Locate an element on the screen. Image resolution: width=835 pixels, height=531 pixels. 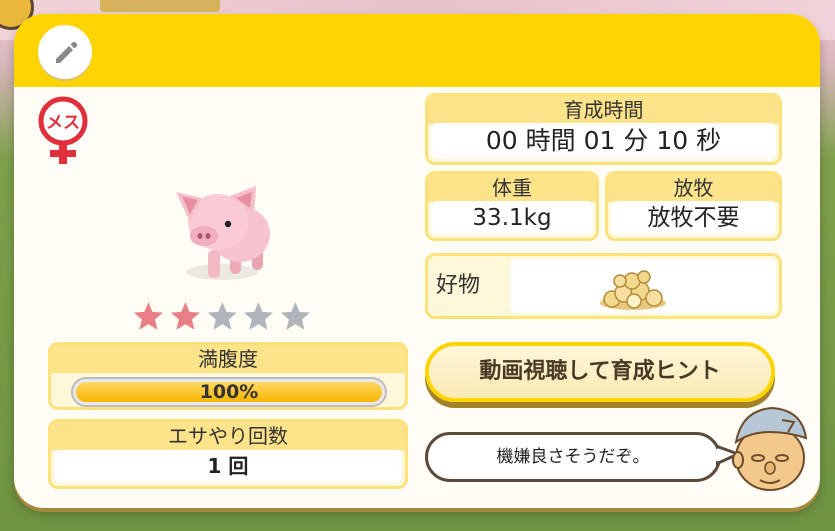
weight-box: 体重 33.1kg is located at coordinates (512, 206).